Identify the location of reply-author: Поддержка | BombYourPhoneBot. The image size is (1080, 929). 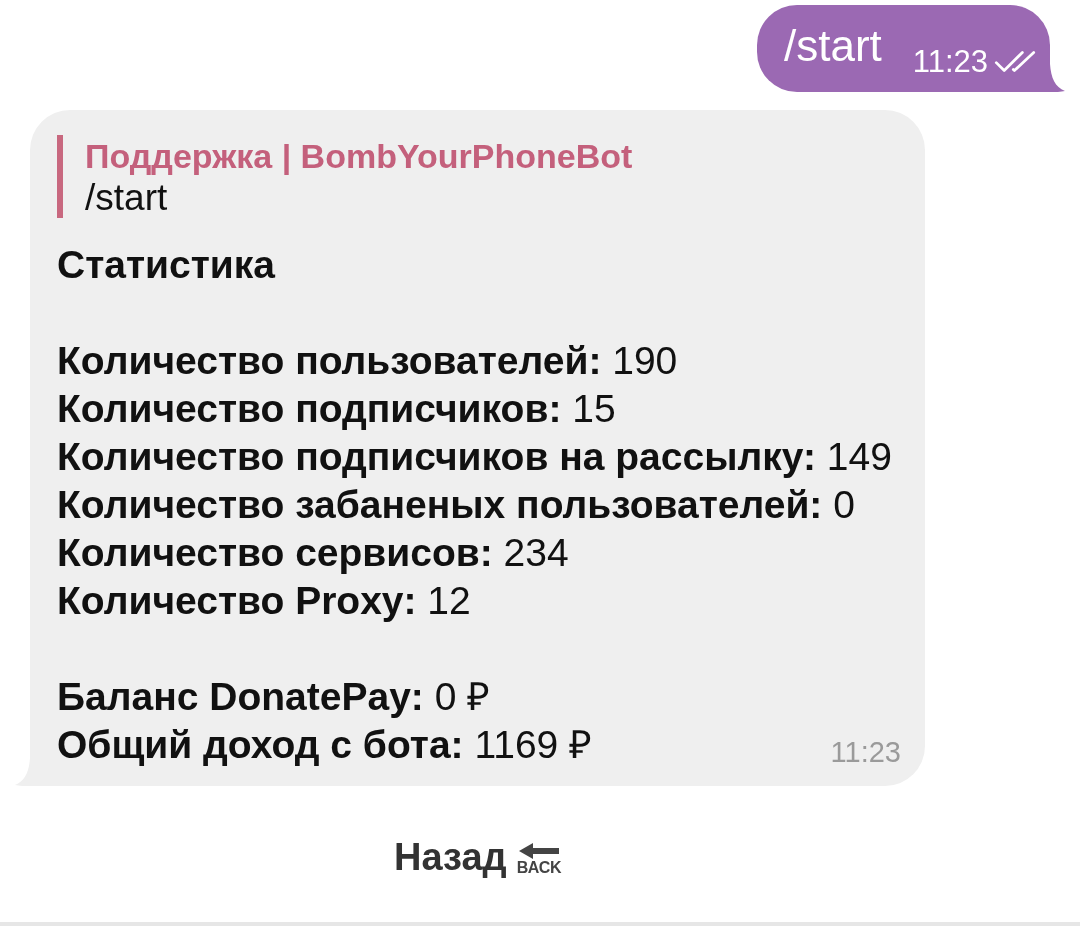
(359, 156).